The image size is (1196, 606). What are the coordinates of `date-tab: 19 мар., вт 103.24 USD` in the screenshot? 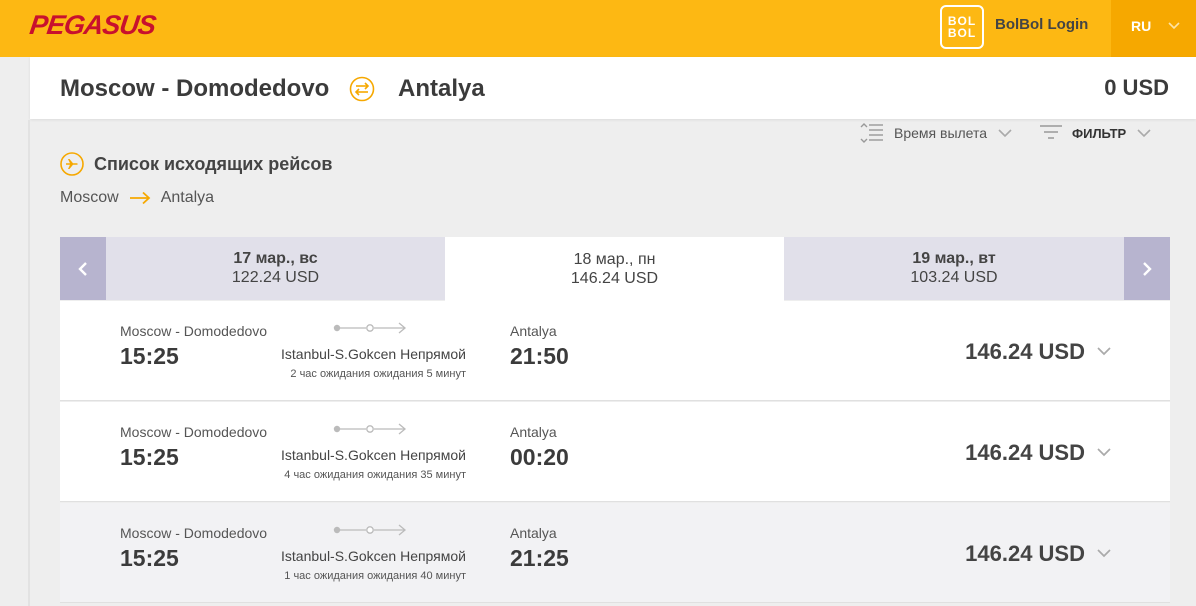 It's located at (954, 268).